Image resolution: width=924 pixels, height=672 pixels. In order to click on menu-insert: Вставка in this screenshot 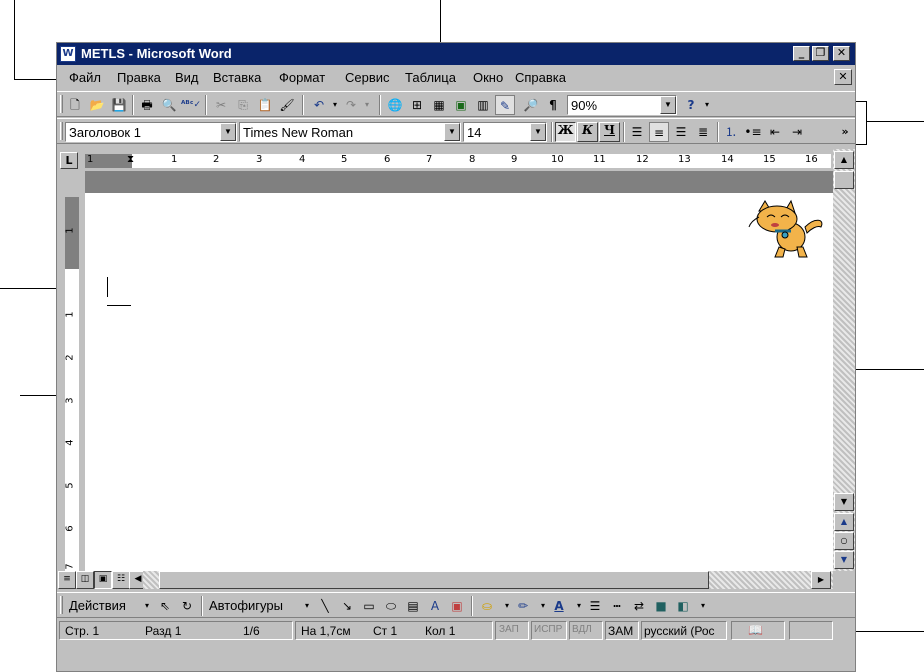, I will do `click(237, 77)`.